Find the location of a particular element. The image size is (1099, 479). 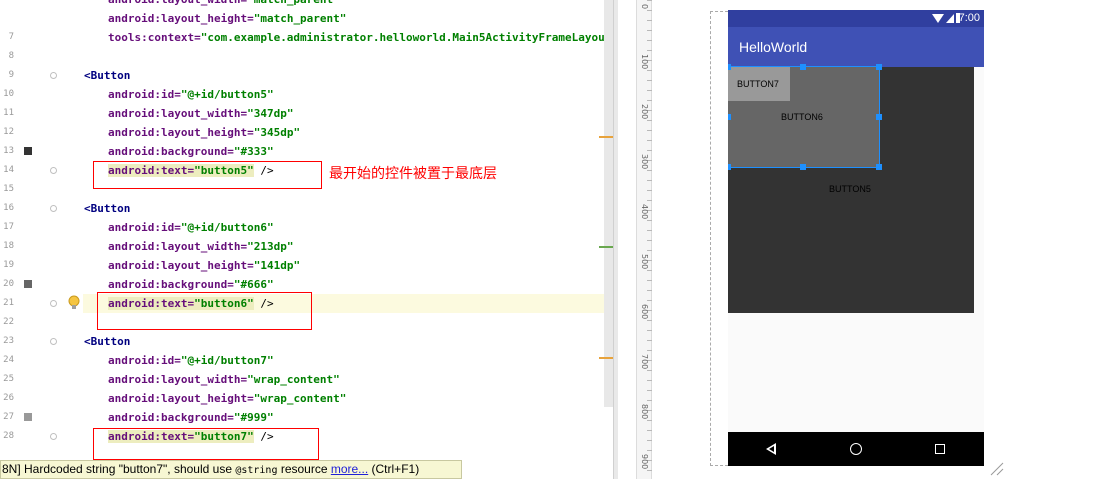

editor-scrollbar is located at coordinates (608, 203).